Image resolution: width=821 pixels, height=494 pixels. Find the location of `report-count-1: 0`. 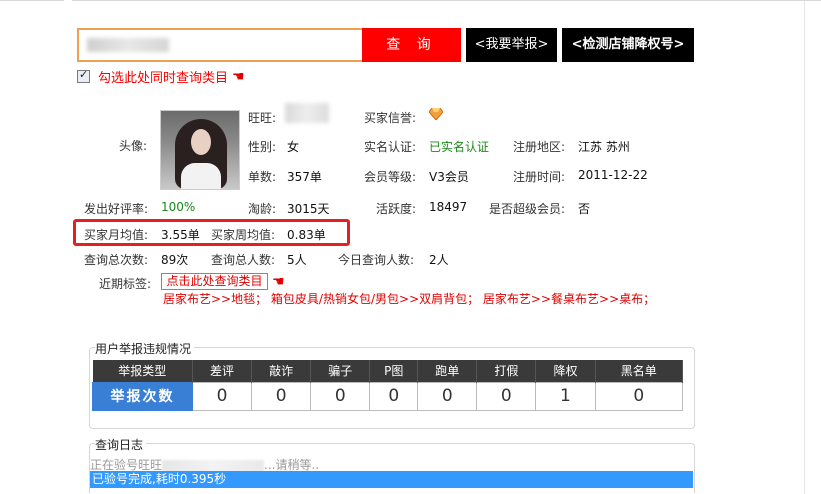

report-count-1: 0 is located at coordinates (281, 396).